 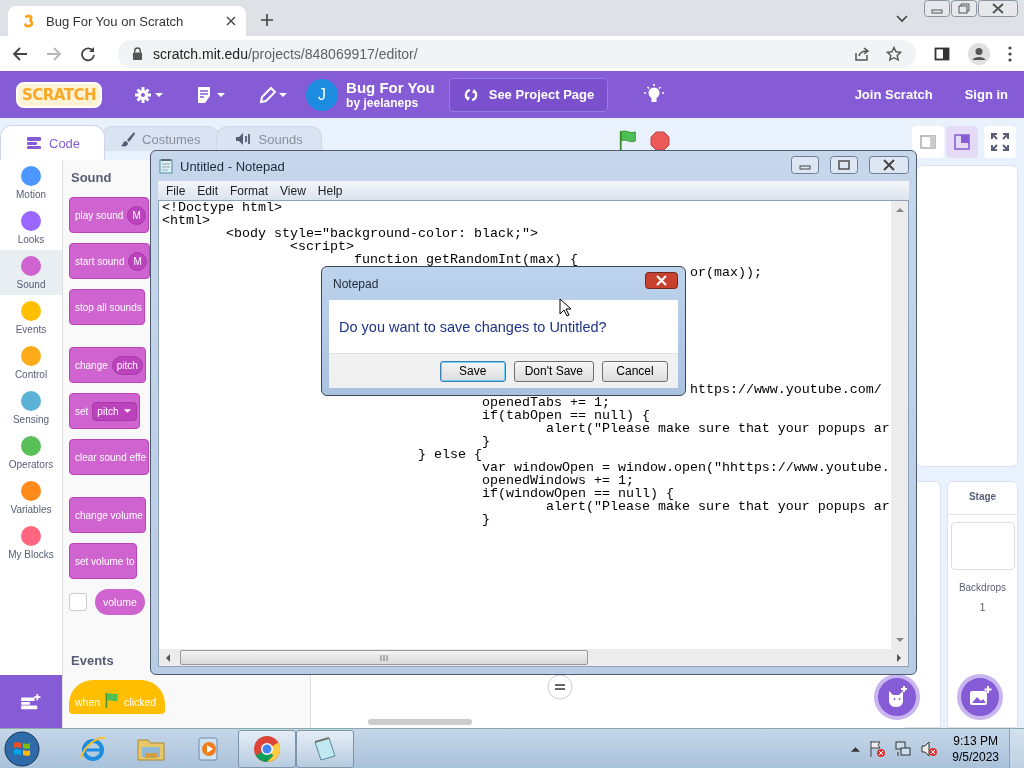 I want to click on tab-search-chevron-icon, so click(x=902, y=19).